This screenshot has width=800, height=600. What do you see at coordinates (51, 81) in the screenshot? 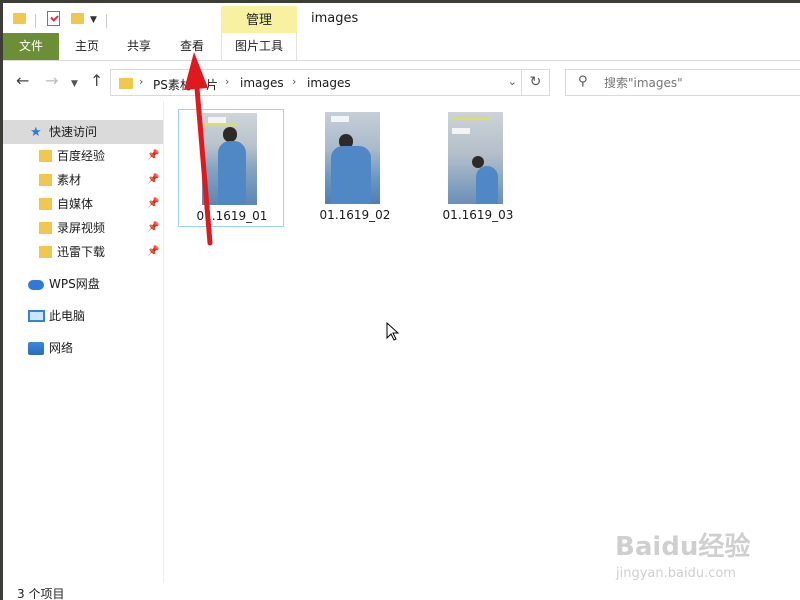
I see `forward-button: →` at bounding box center [51, 81].